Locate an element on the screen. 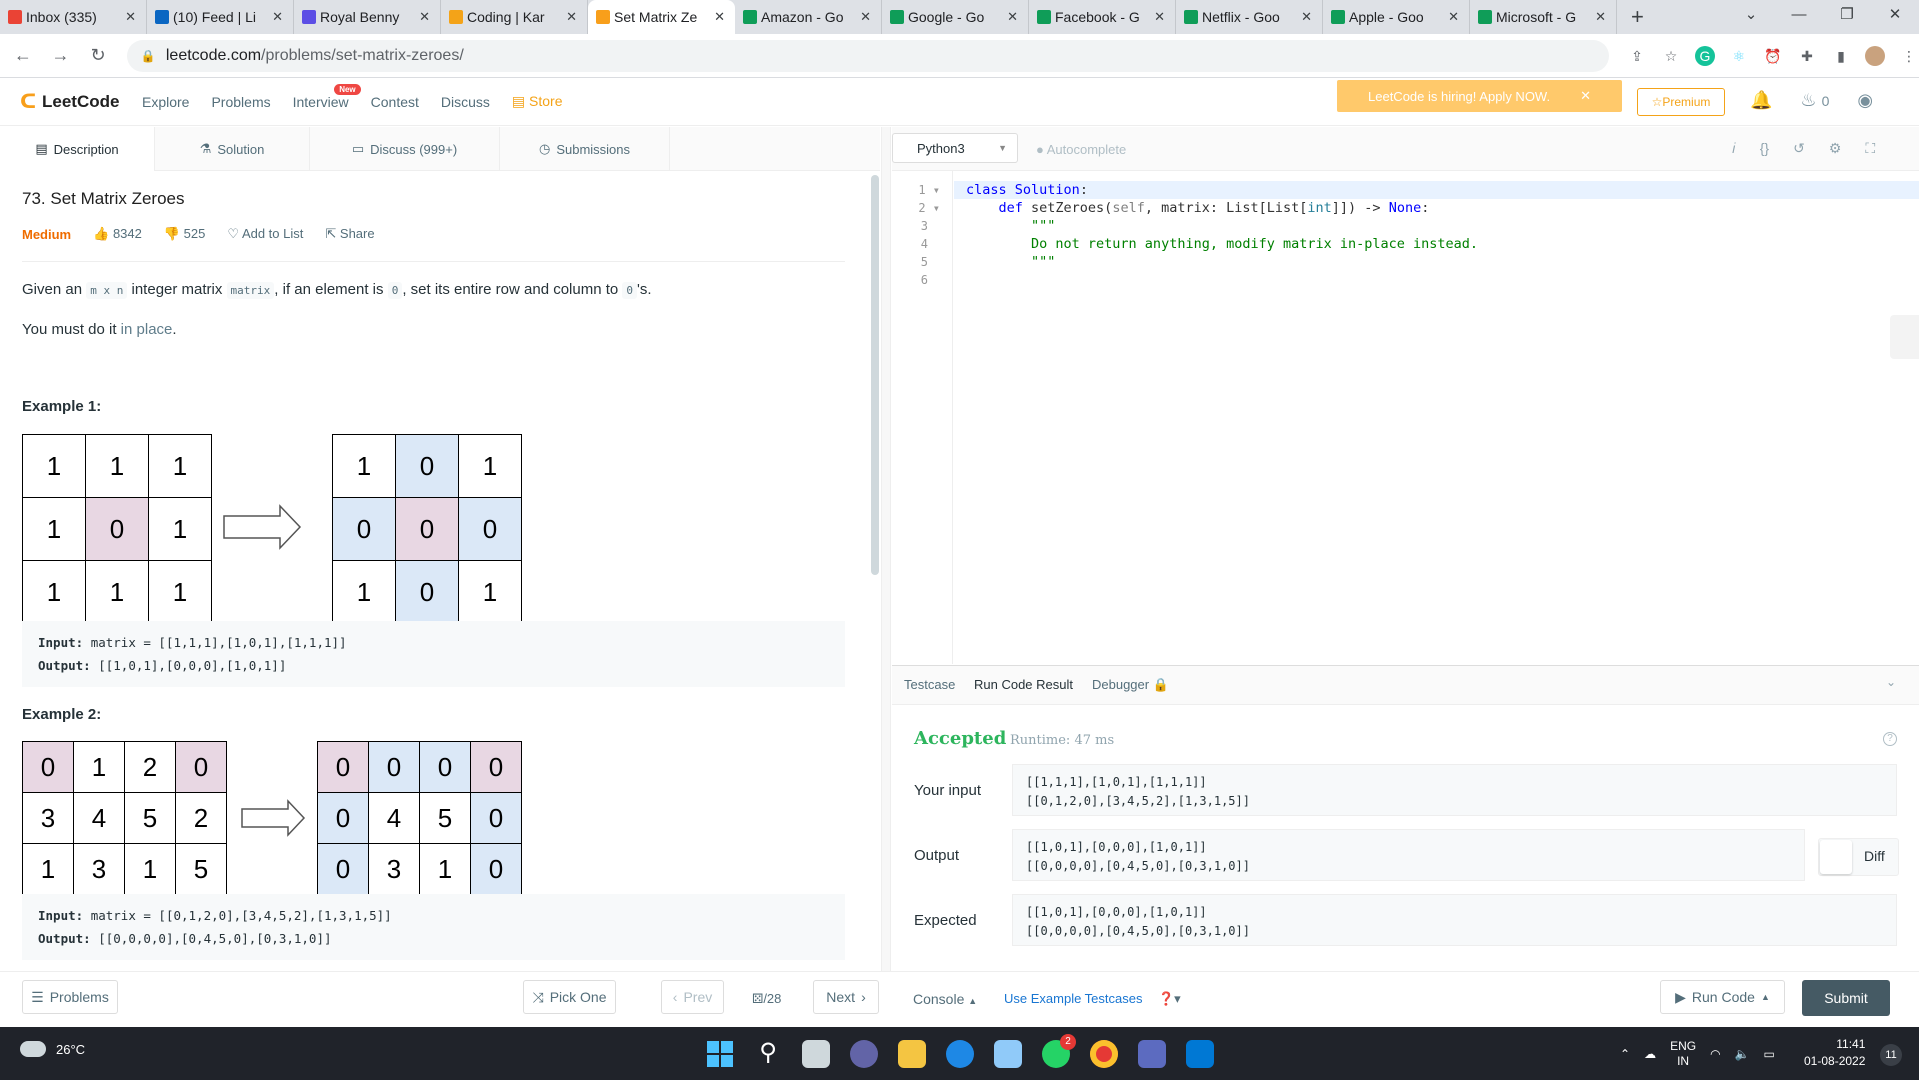  problems-button: ☰ Problems is located at coordinates (70, 997).